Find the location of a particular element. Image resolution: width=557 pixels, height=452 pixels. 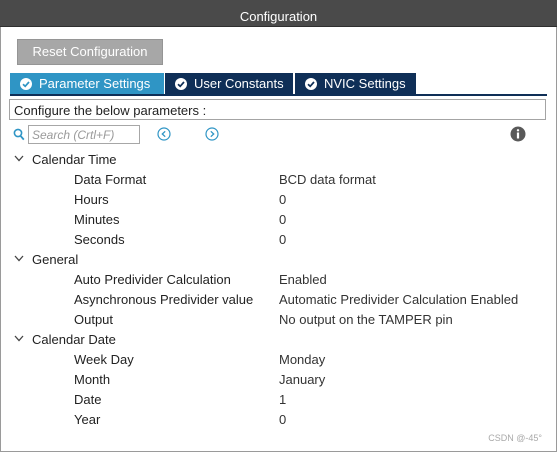

tab-underline is located at coordinates (278, 95).